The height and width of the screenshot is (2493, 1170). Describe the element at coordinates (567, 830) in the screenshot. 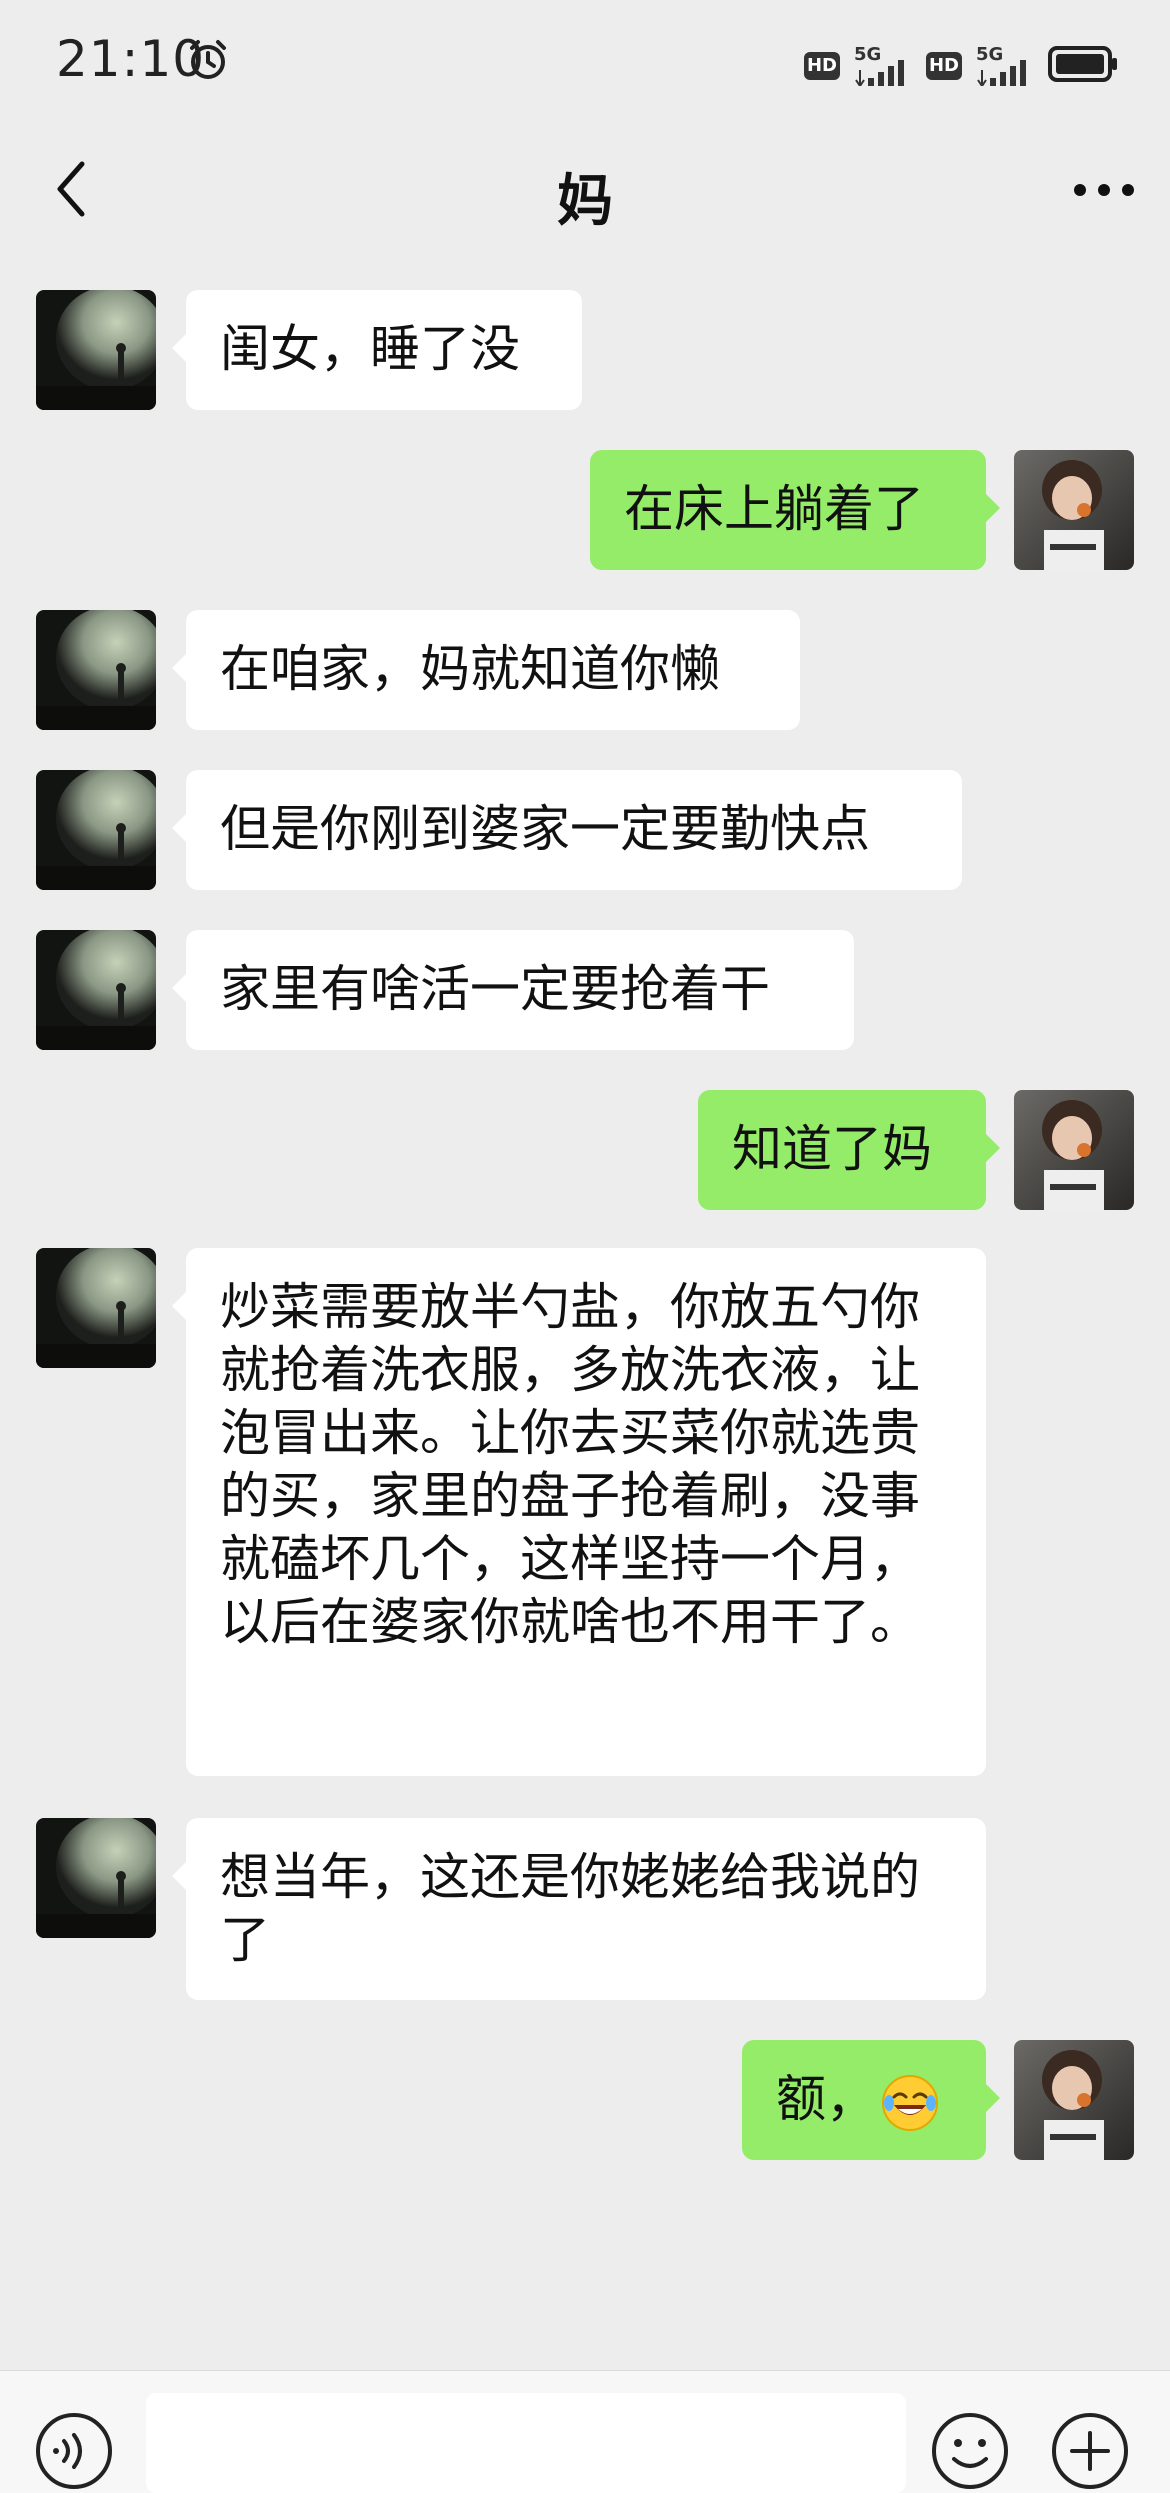

I see `message-bubble-incoming: 但是你刚到婆家一定要勤快点` at that location.